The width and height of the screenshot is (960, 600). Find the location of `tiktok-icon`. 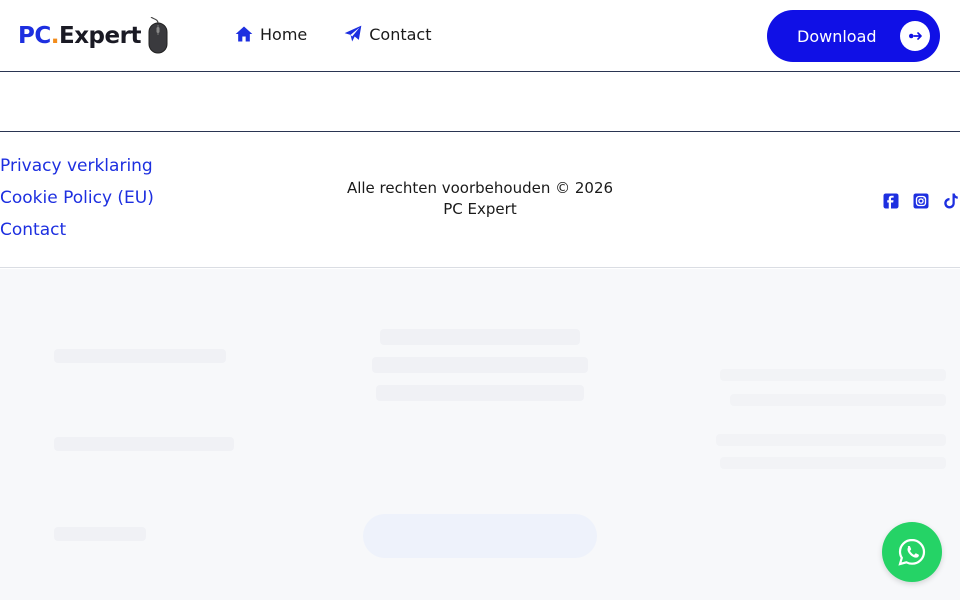

tiktok-icon is located at coordinates (951, 201).